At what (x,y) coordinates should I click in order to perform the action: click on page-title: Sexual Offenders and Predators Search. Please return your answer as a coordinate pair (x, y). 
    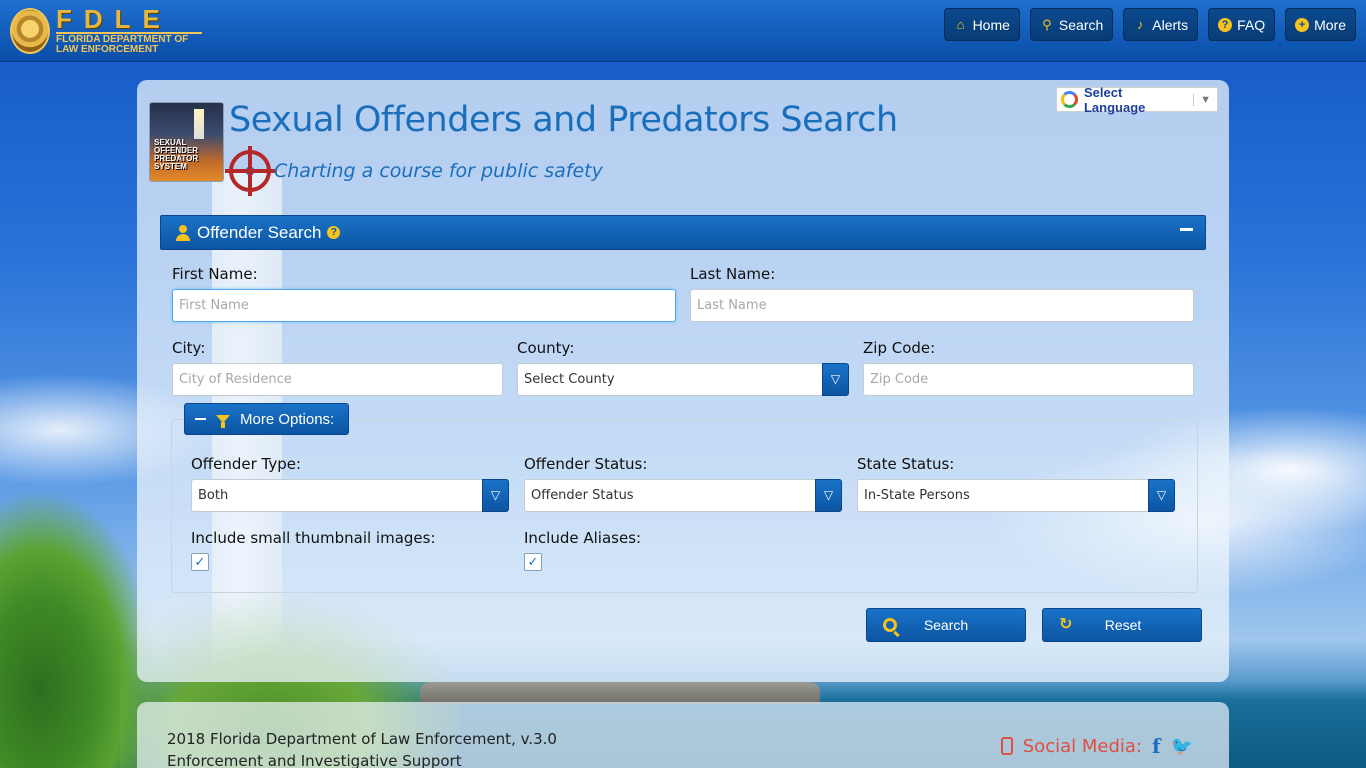
    Looking at the image, I should click on (563, 120).